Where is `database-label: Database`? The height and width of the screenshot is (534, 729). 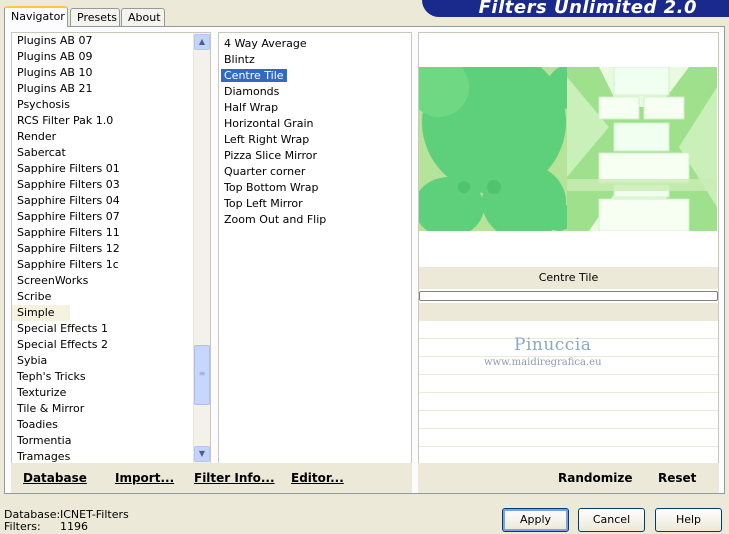
database-label: Database is located at coordinates (55, 478).